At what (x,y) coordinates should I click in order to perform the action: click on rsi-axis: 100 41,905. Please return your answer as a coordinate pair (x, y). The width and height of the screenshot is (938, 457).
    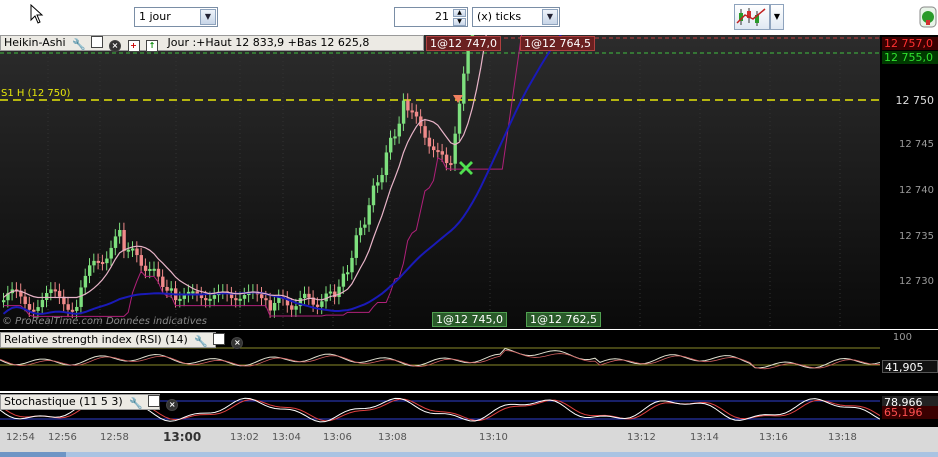
    Looking at the image, I should click on (909, 360).